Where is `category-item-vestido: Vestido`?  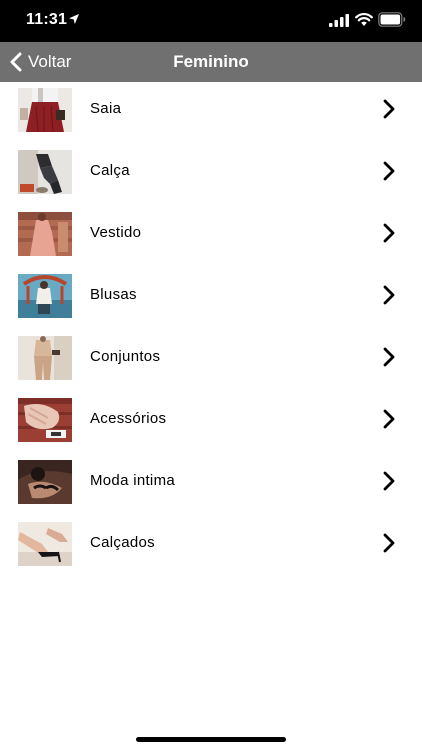 category-item-vestido: Vestido is located at coordinates (211, 237).